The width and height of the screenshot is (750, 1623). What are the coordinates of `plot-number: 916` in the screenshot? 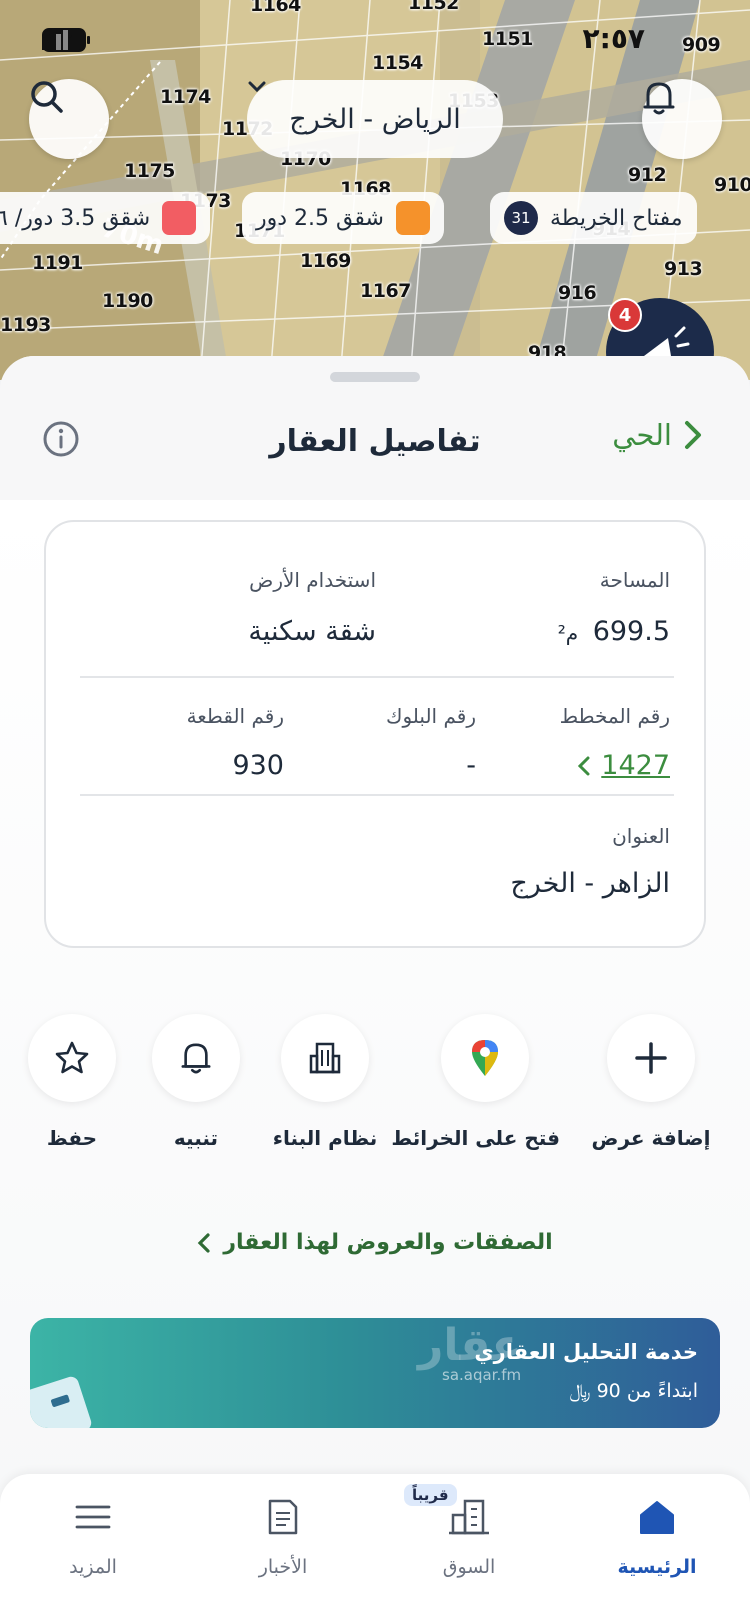 It's located at (577, 293).